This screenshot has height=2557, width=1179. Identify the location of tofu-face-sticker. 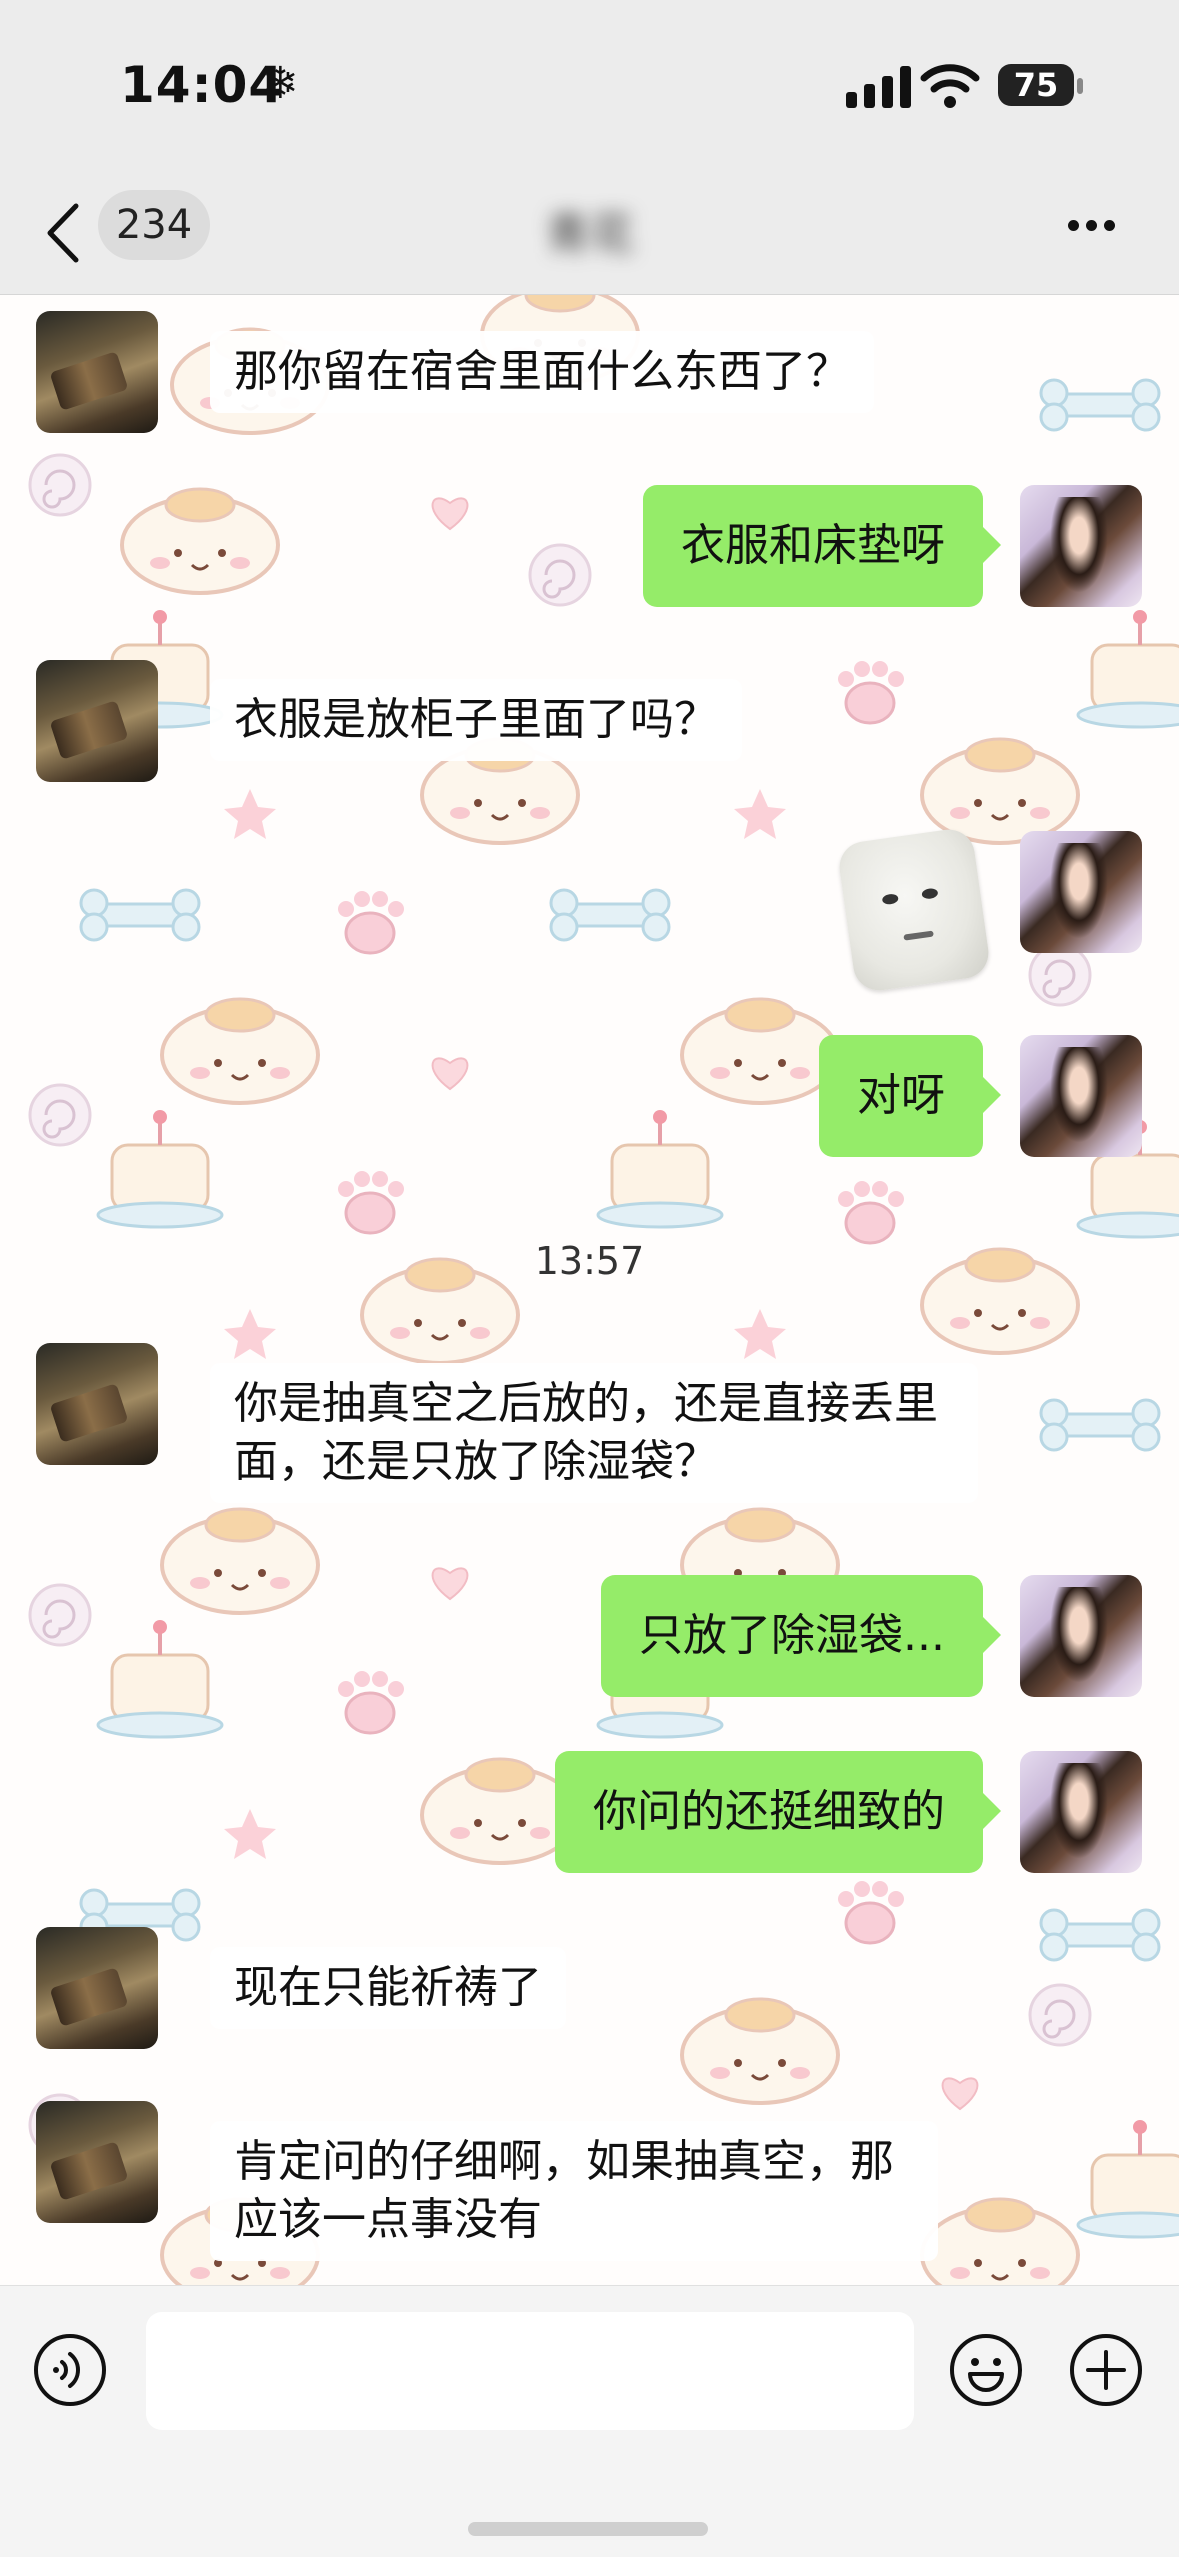
(914, 910).